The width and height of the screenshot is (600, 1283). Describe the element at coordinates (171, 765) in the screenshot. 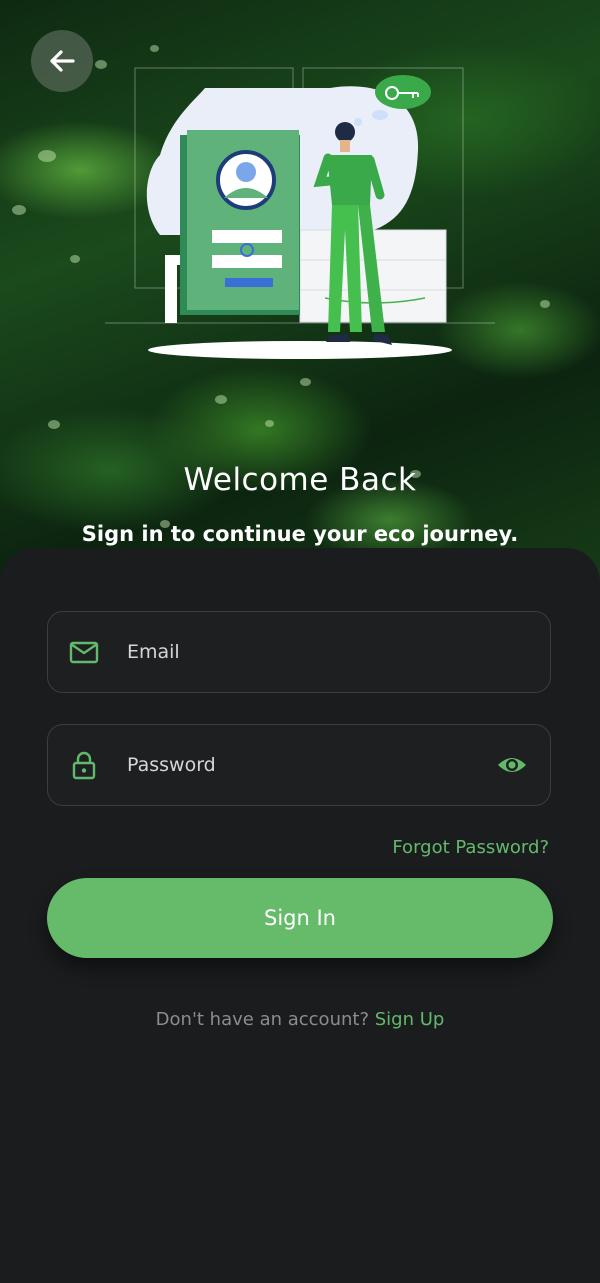

I see `password-placeholder: Password` at that location.